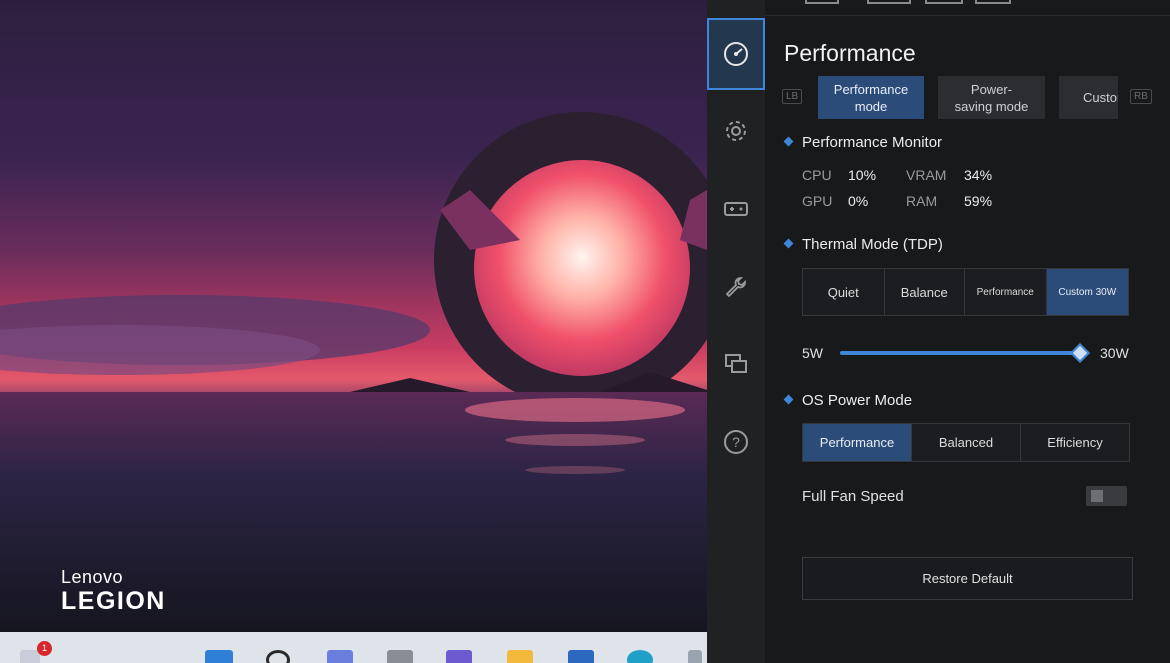 This screenshot has width=1170, height=663. I want to click on tdp-max-label: 30W, so click(1114, 353).